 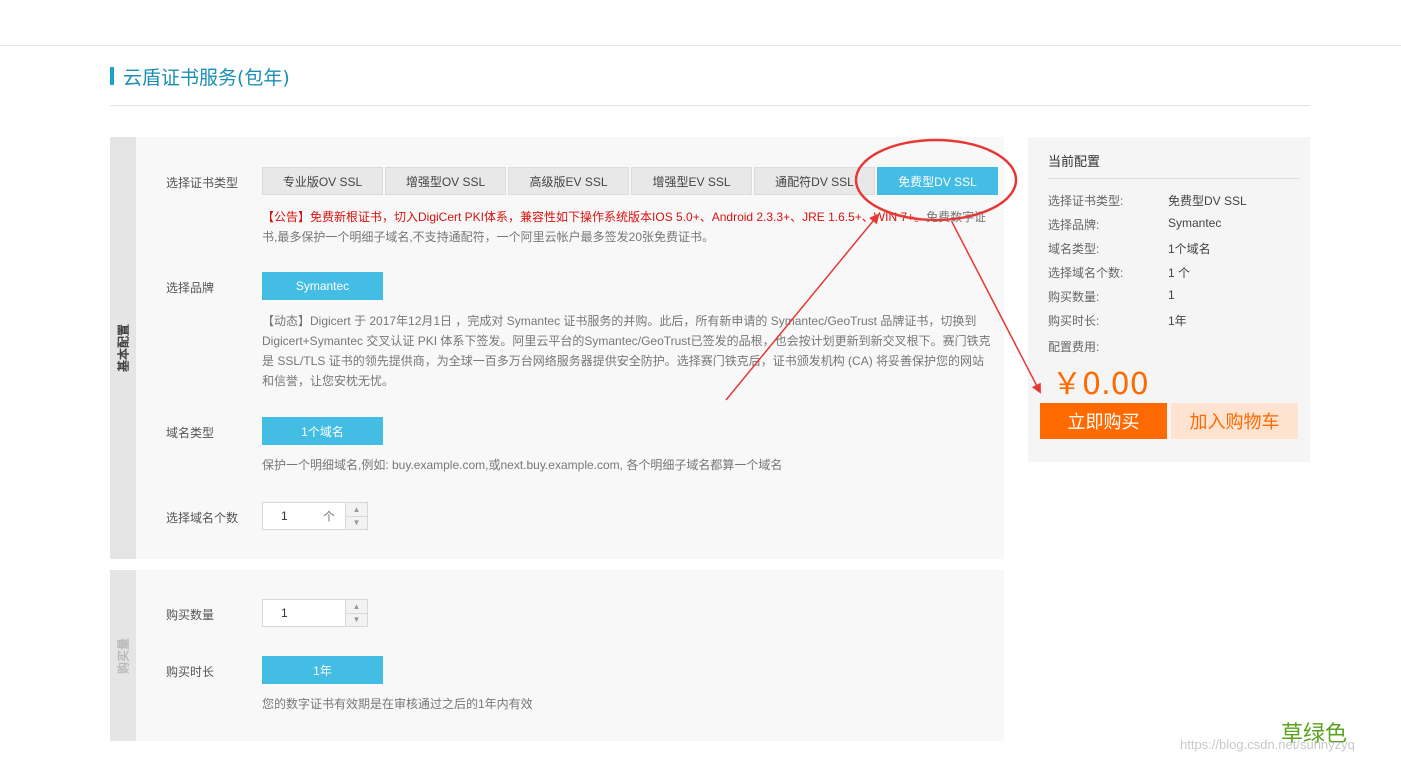 What do you see at coordinates (1171, 295) in the screenshot?
I see `summary-value-quantity: 1` at bounding box center [1171, 295].